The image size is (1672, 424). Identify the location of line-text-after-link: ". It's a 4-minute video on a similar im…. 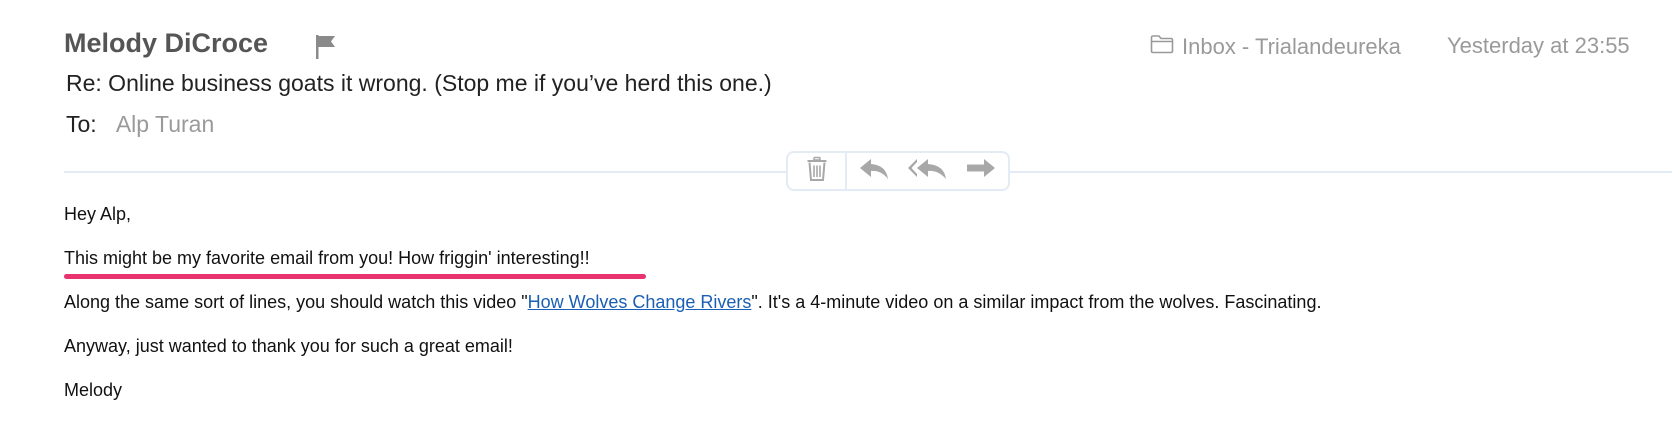
(1036, 302).